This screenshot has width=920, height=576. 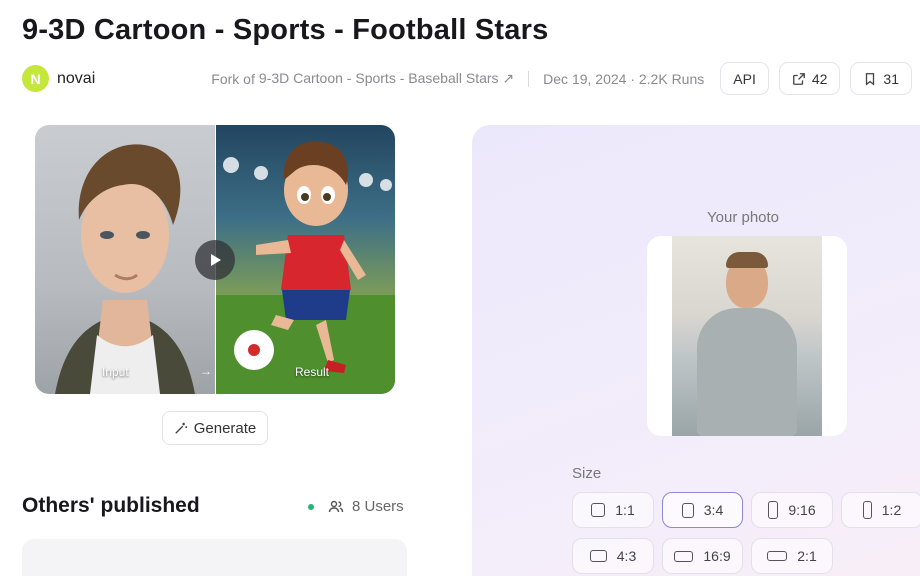 I want to click on users-icon, so click(x=336, y=506).